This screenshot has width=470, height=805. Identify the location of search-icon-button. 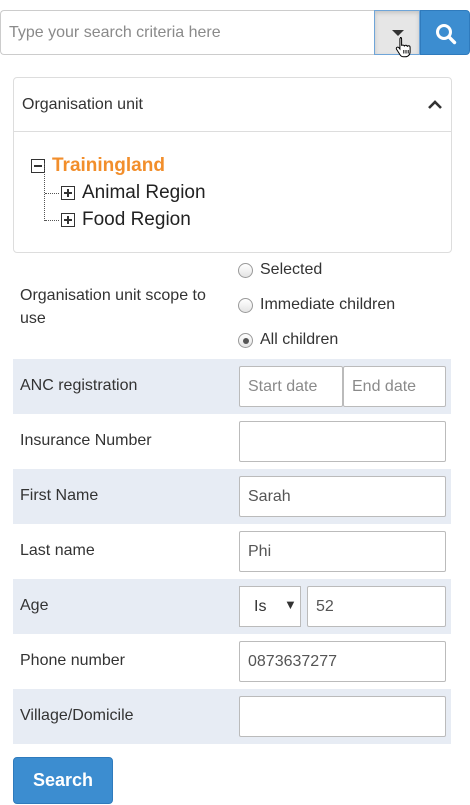
(445, 32).